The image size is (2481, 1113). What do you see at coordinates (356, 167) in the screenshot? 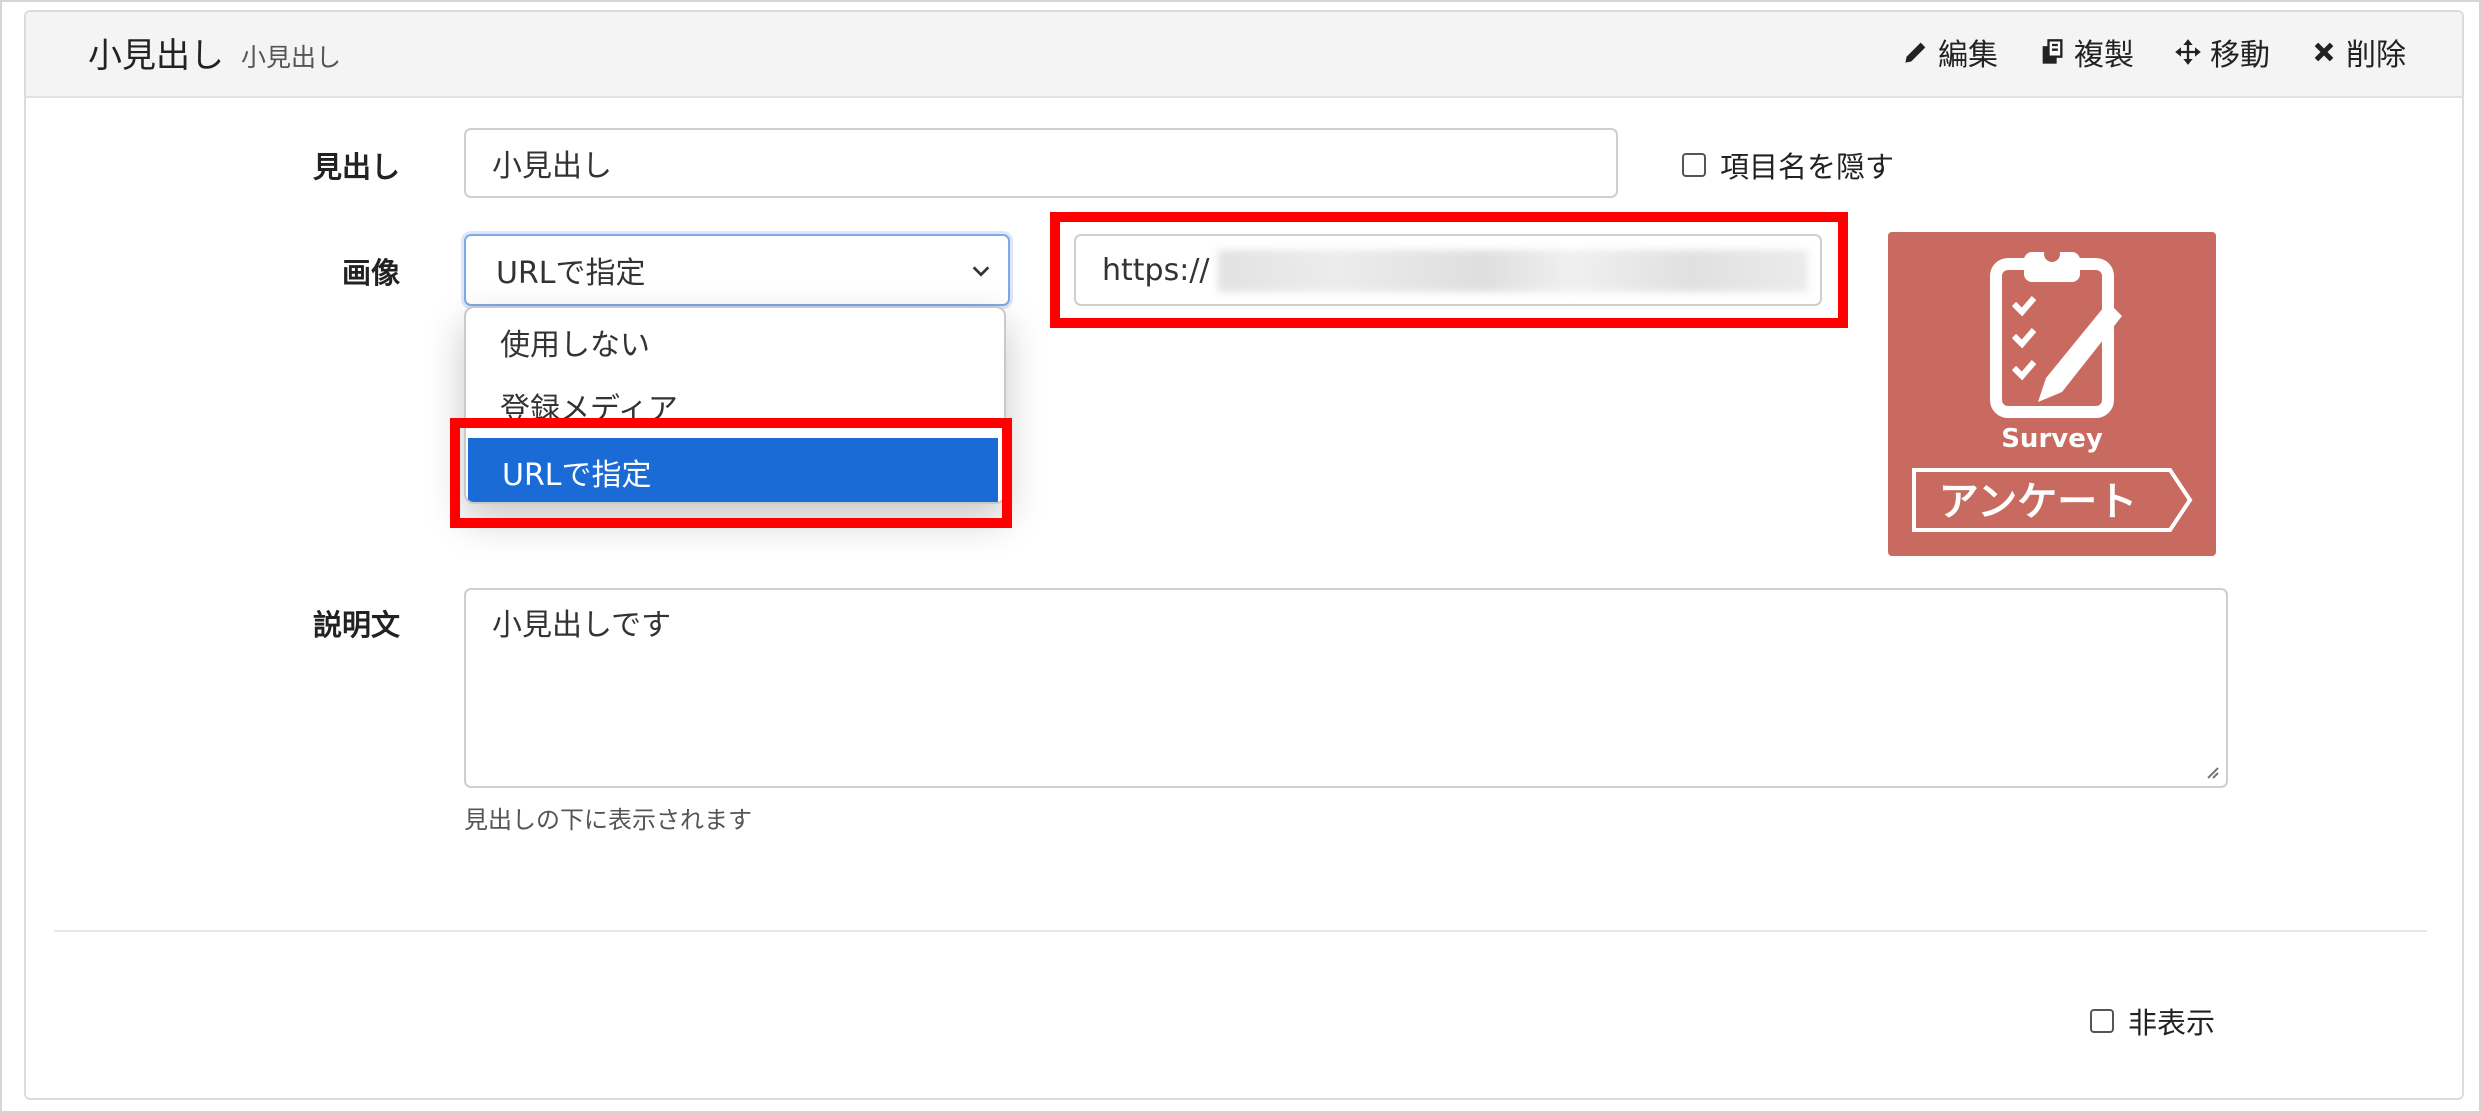
I see `heading-label: 見出し` at bounding box center [356, 167].